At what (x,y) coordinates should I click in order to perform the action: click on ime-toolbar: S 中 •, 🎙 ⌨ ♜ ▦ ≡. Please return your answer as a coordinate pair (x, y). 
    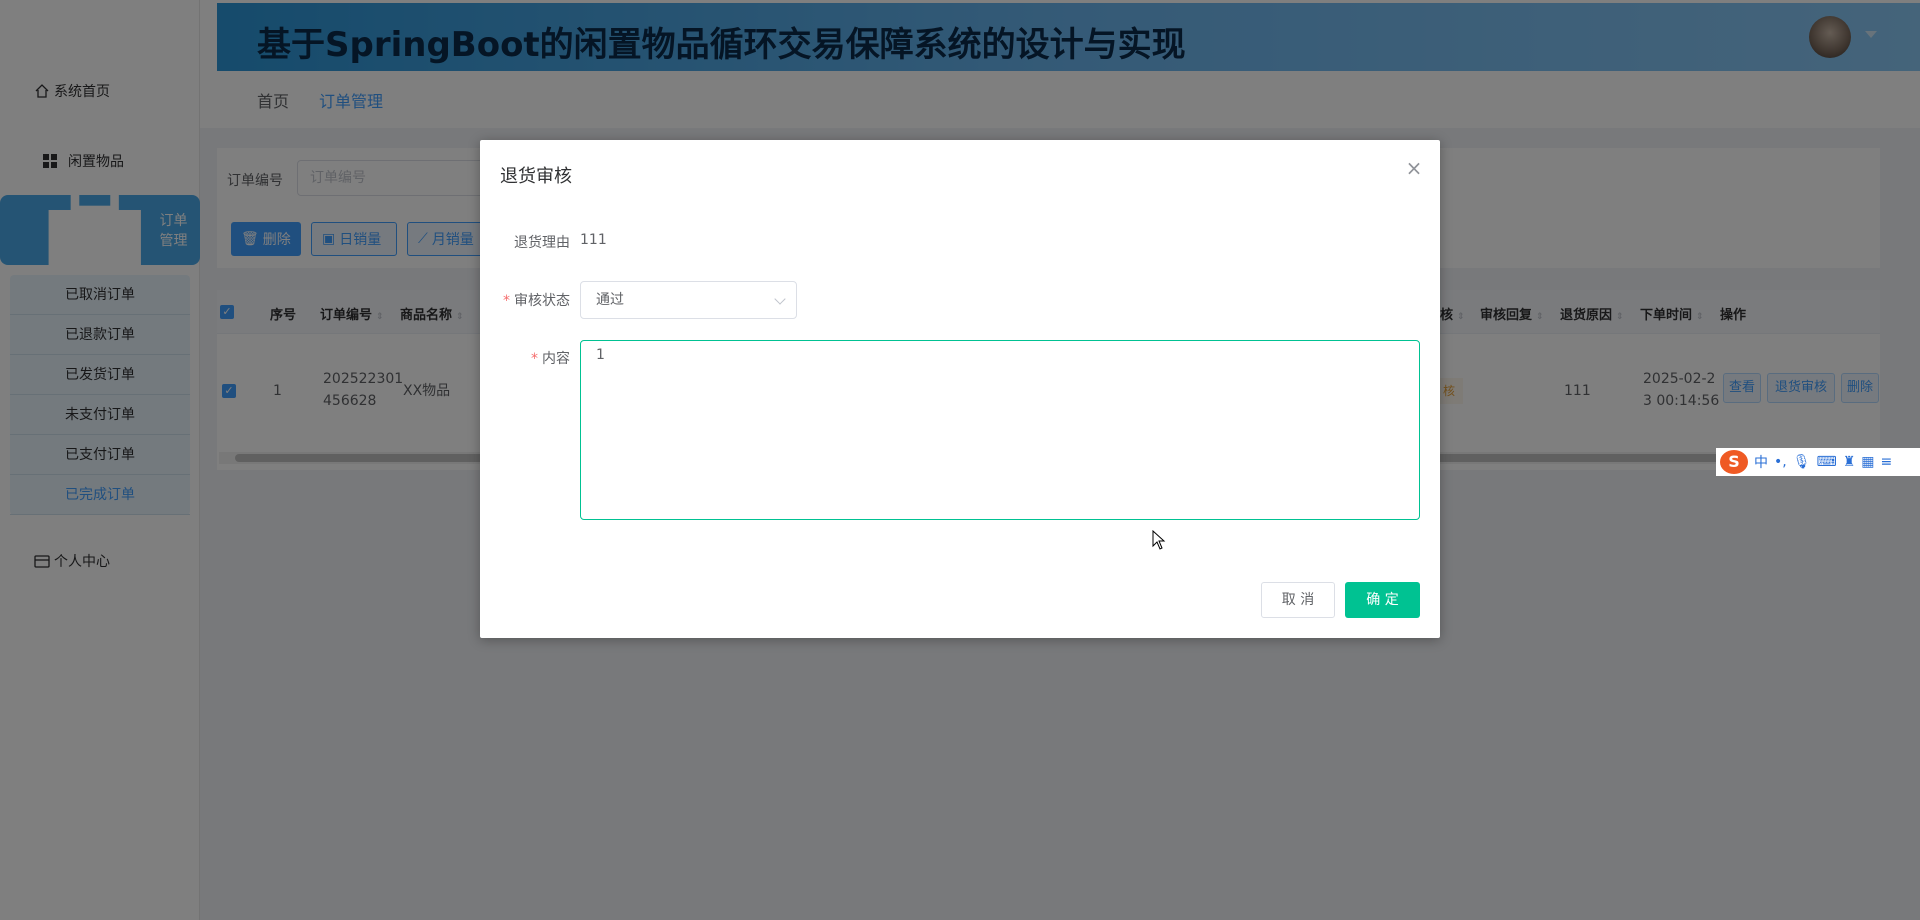
    Looking at the image, I should click on (1818, 462).